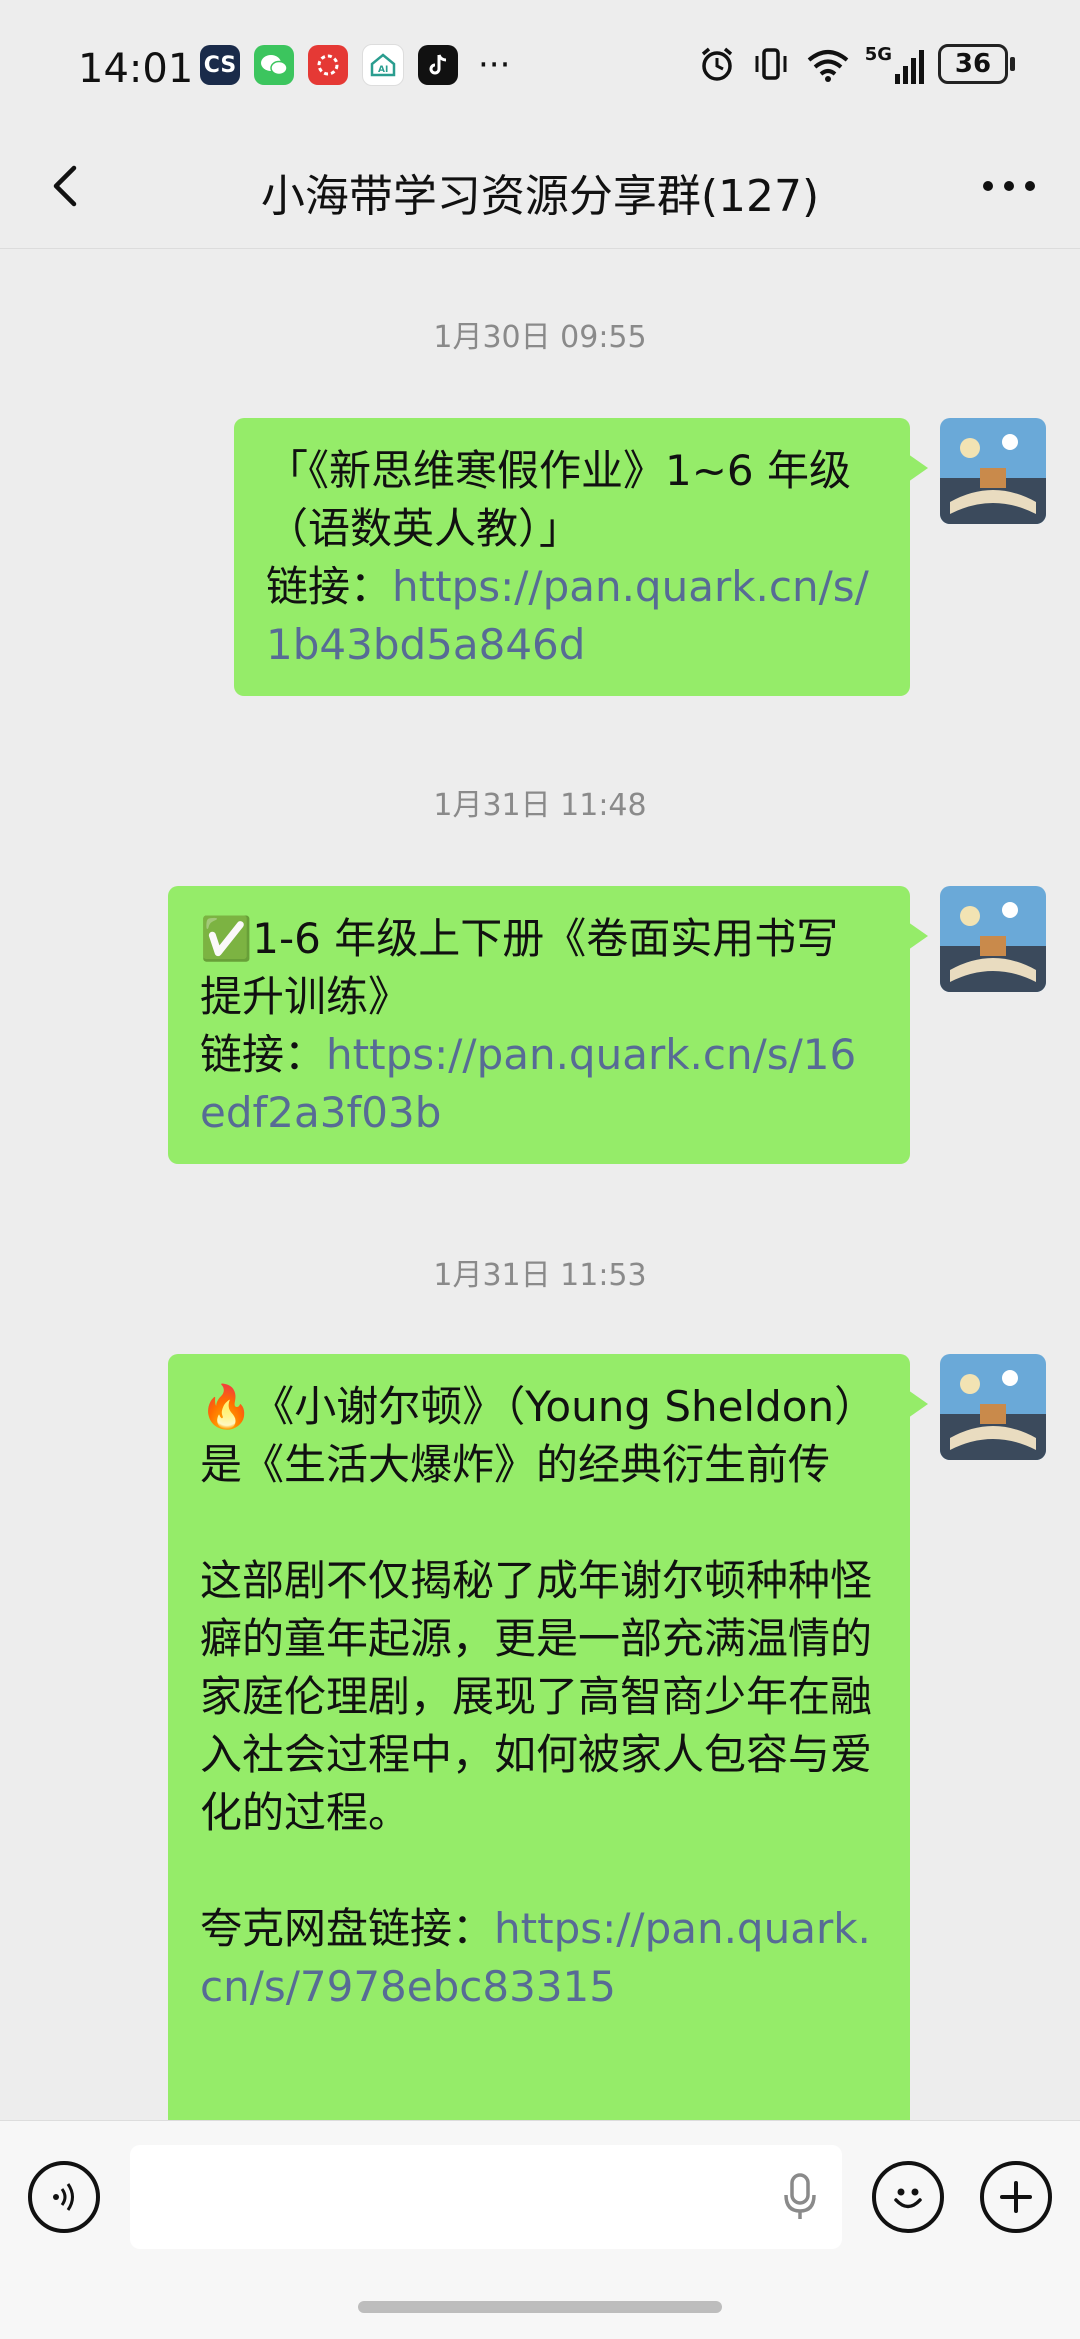 The height and width of the screenshot is (2339, 1080). What do you see at coordinates (328, 65) in the screenshot?
I see `app-red-icon` at bounding box center [328, 65].